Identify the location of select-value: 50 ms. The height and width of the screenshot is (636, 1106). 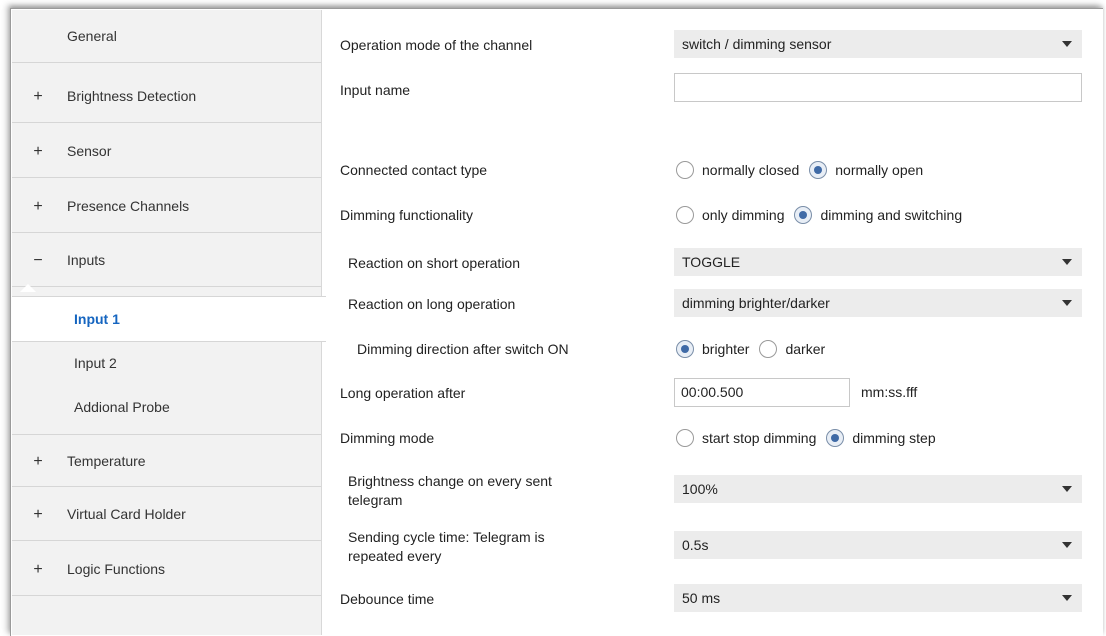
(701, 598).